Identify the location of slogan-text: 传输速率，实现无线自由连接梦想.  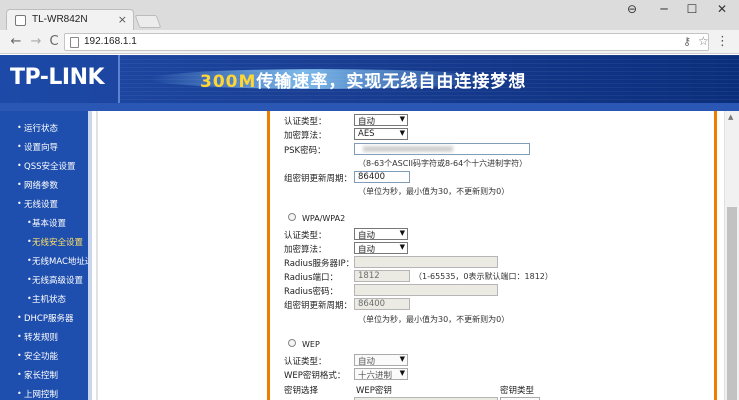
(391, 82).